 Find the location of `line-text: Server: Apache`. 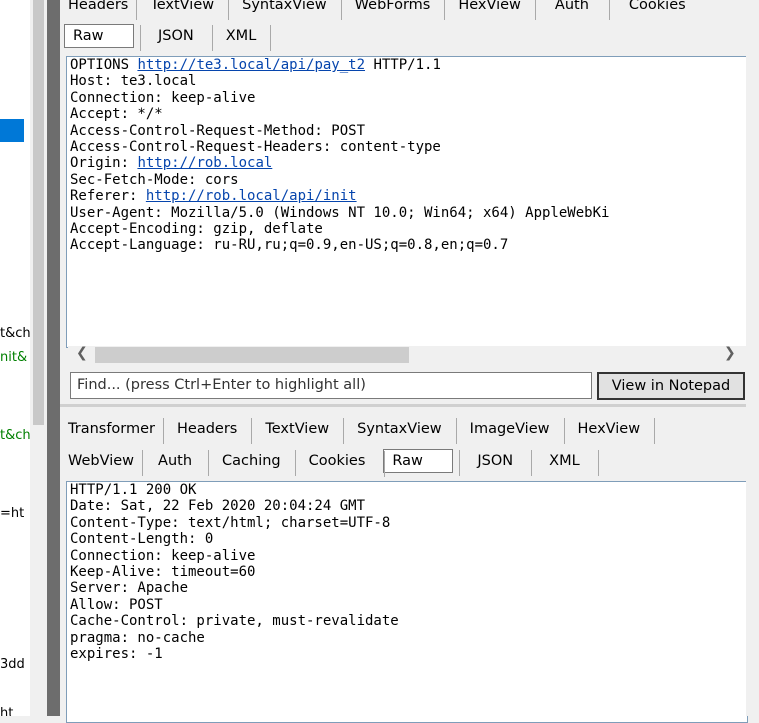

line-text: Server: Apache is located at coordinates (129, 588).